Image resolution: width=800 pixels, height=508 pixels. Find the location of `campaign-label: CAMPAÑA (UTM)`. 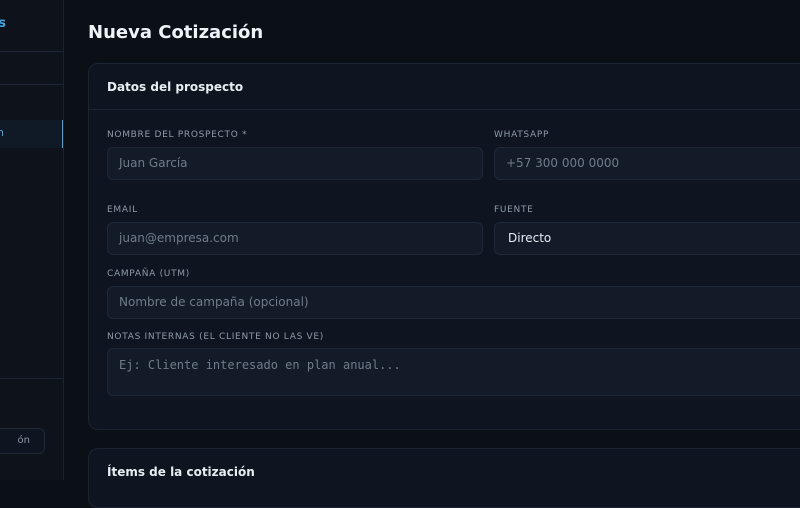

campaign-label: CAMPAÑA (UTM) is located at coordinates (148, 274).